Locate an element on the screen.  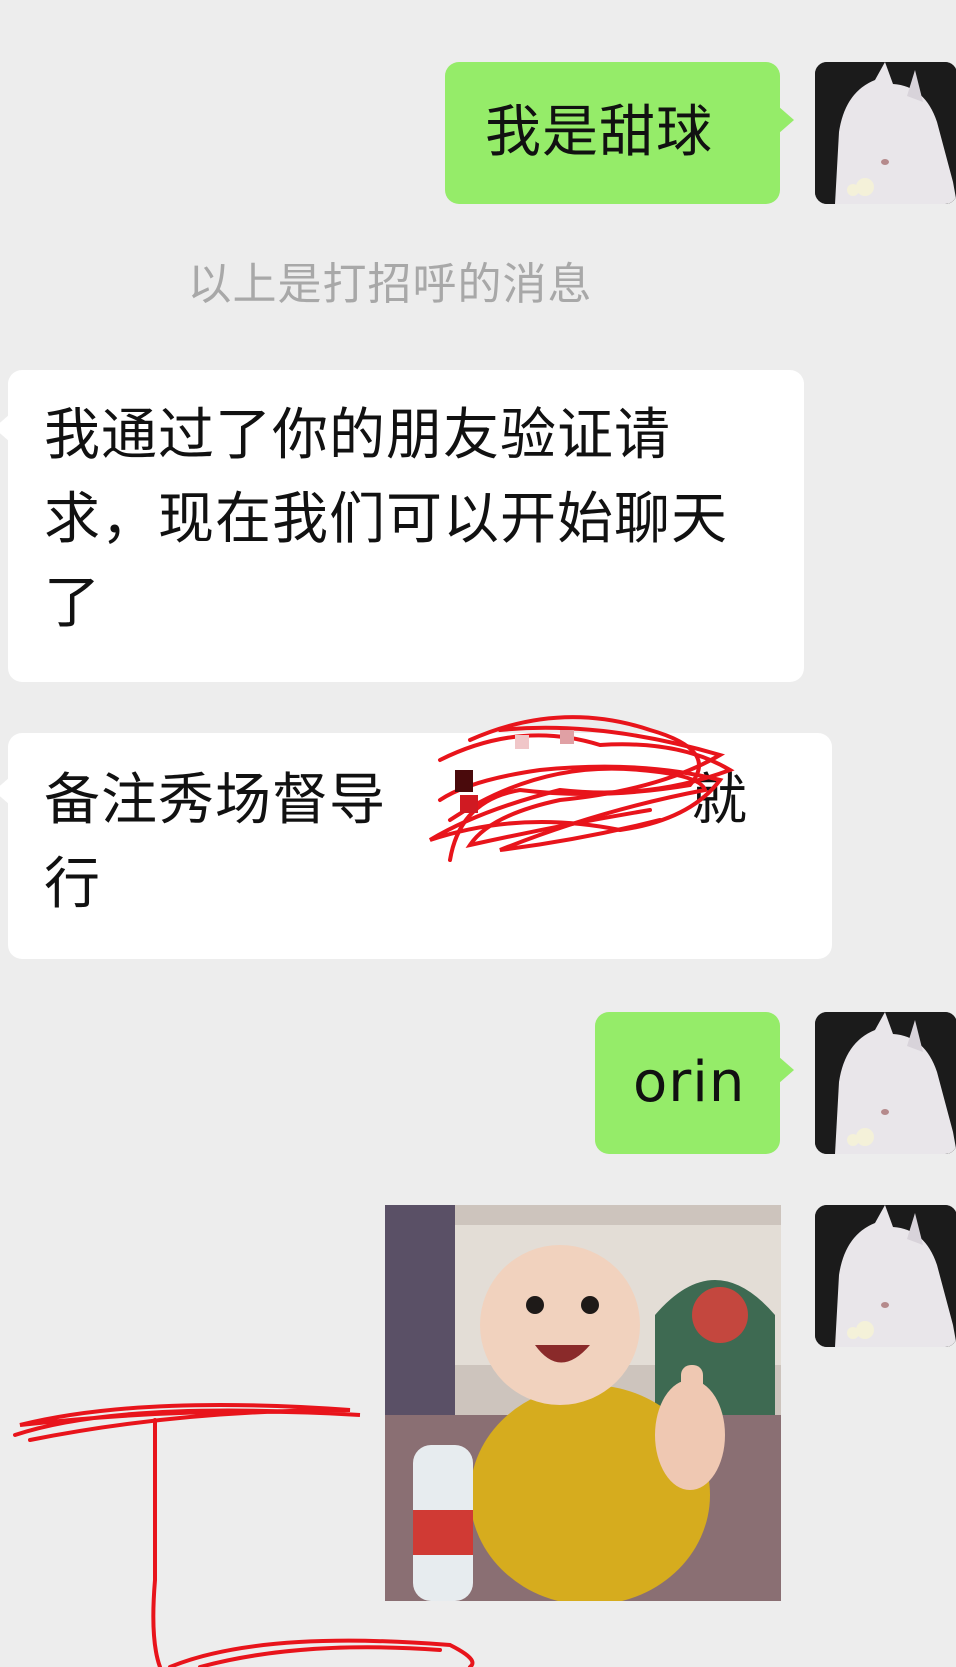
message-bubble-received: 备注秀场督导 就行 is located at coordinates (416, 846).